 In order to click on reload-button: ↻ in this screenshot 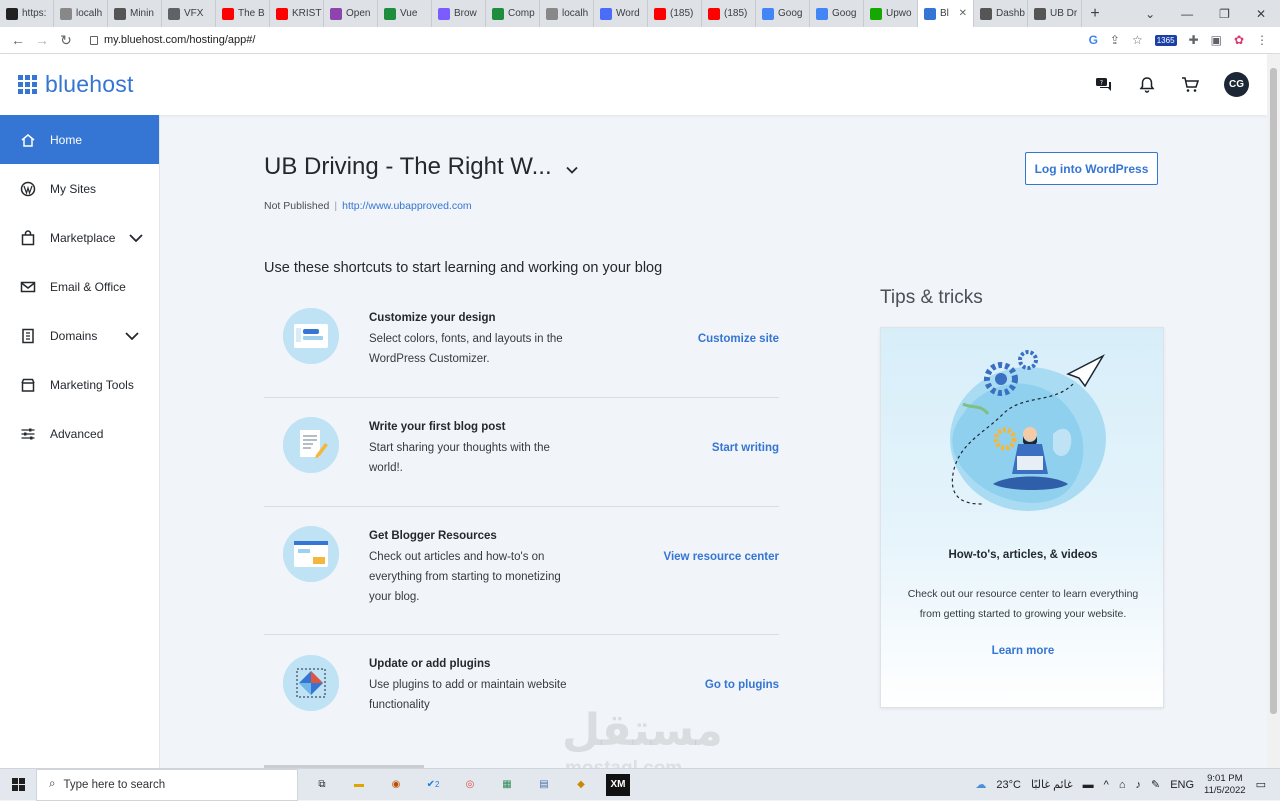, I will do `click(66, 40)`.